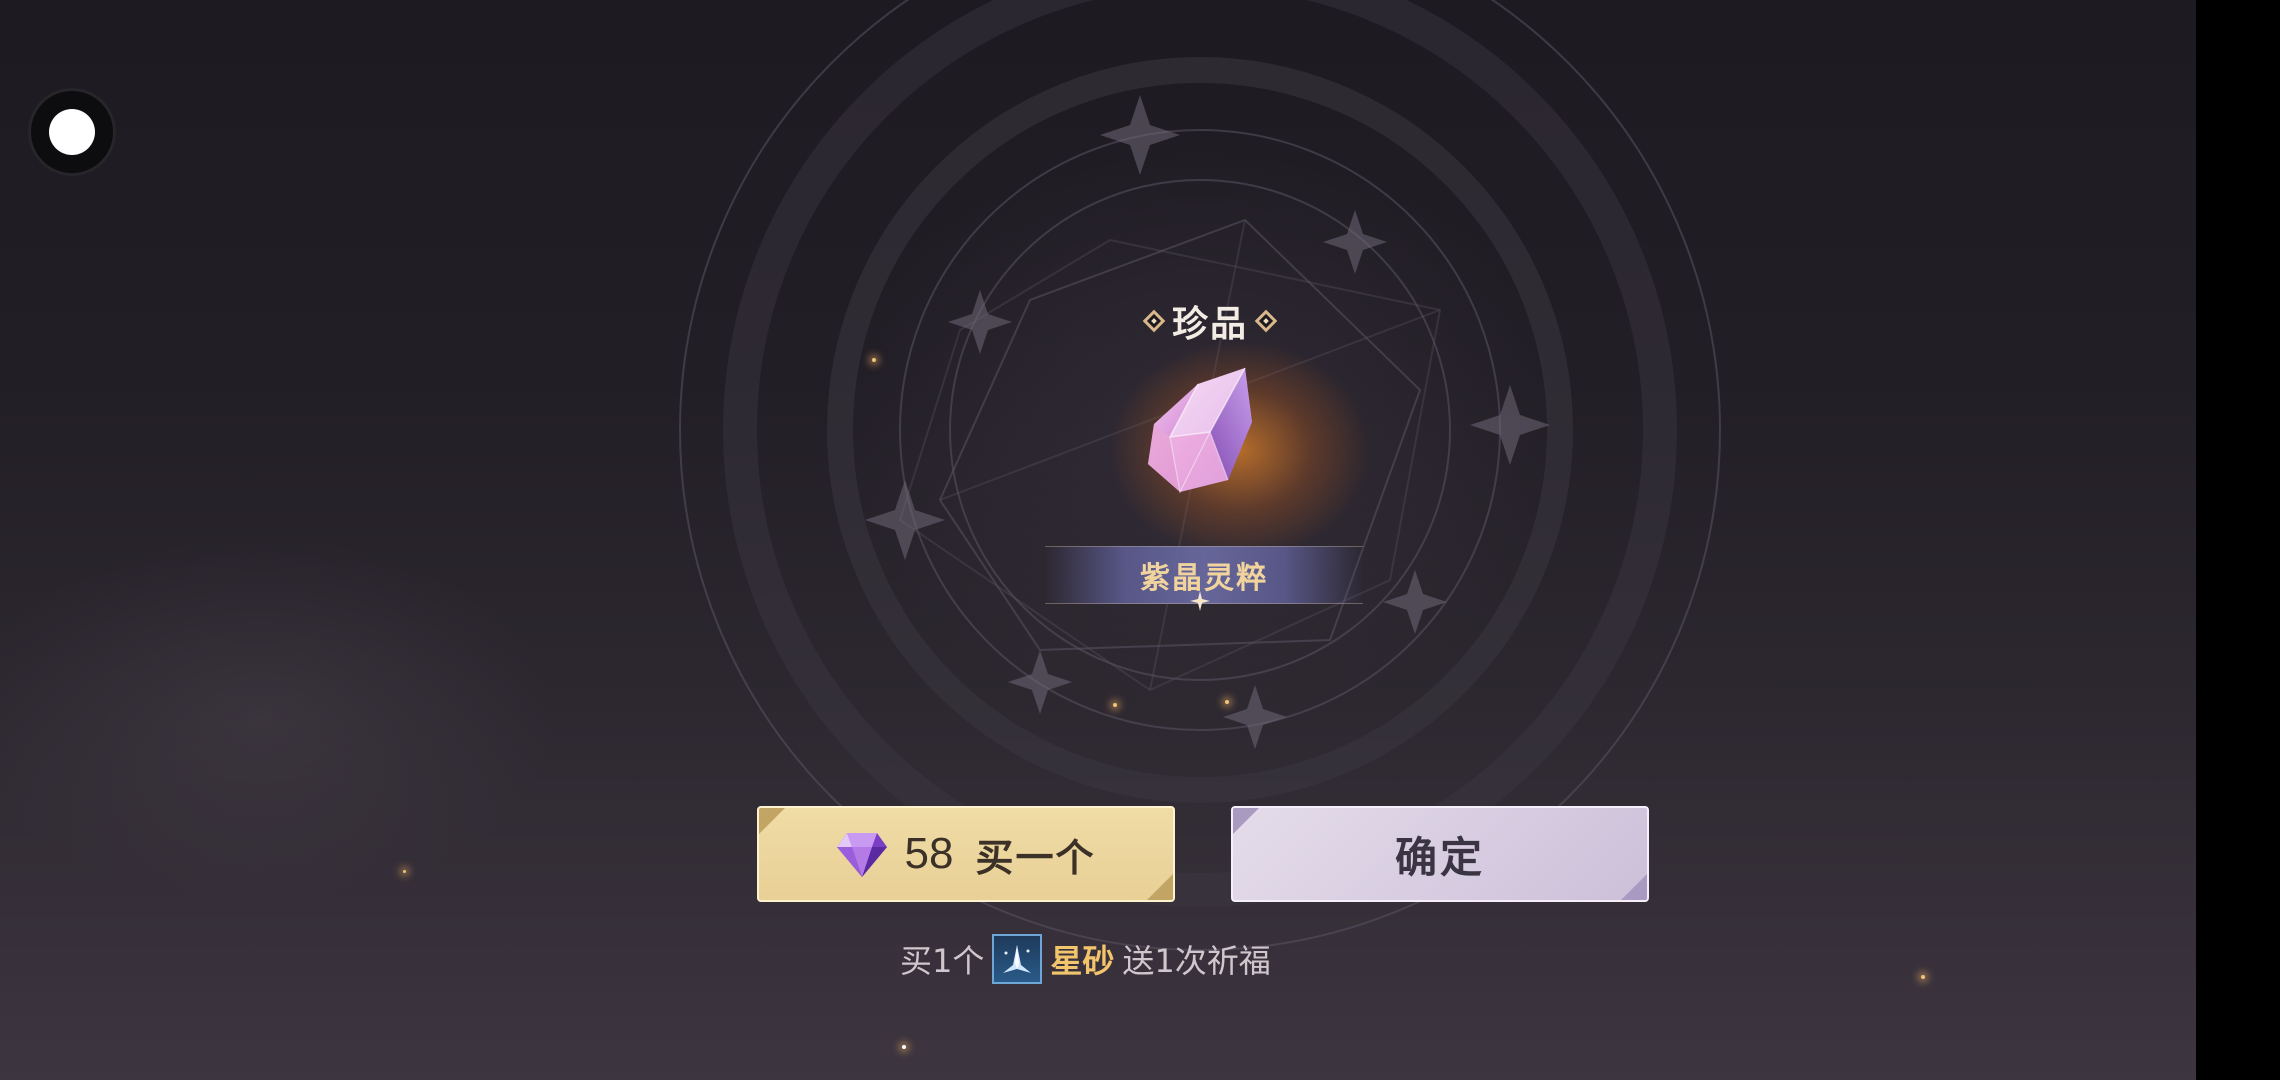 Image resolution: width=2280 pixels, height=1080 pixels. Describe the element at coordinates (861, 855) in the screenshot. I see `purple-diamond-icon` at that location.